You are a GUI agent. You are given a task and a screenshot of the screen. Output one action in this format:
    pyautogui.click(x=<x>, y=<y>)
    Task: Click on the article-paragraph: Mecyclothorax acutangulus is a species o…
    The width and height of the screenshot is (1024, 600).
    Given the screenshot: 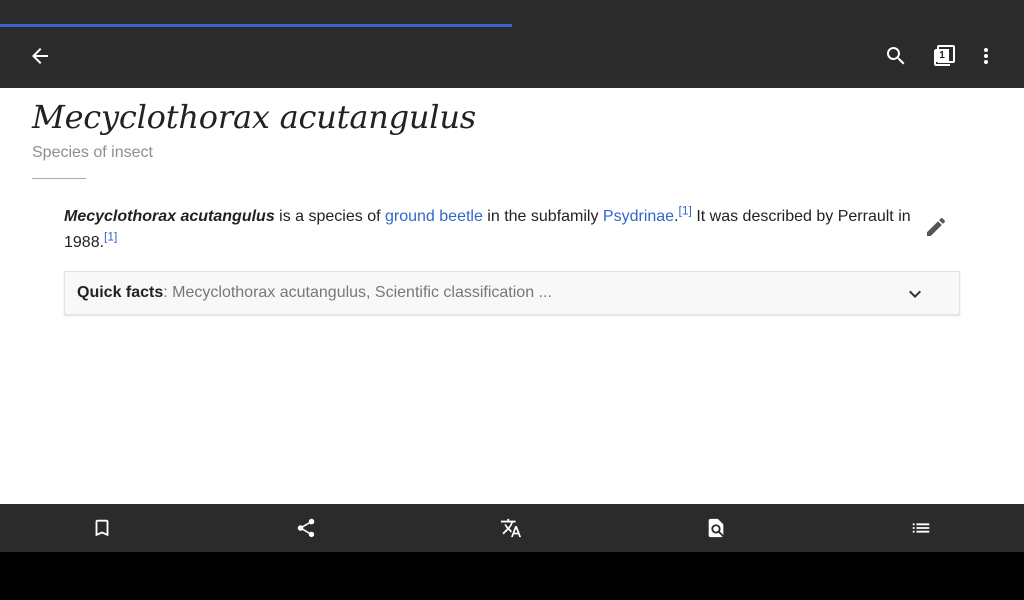 What is the action you would take?
    pyautogui.click(x=489, y=230)
    